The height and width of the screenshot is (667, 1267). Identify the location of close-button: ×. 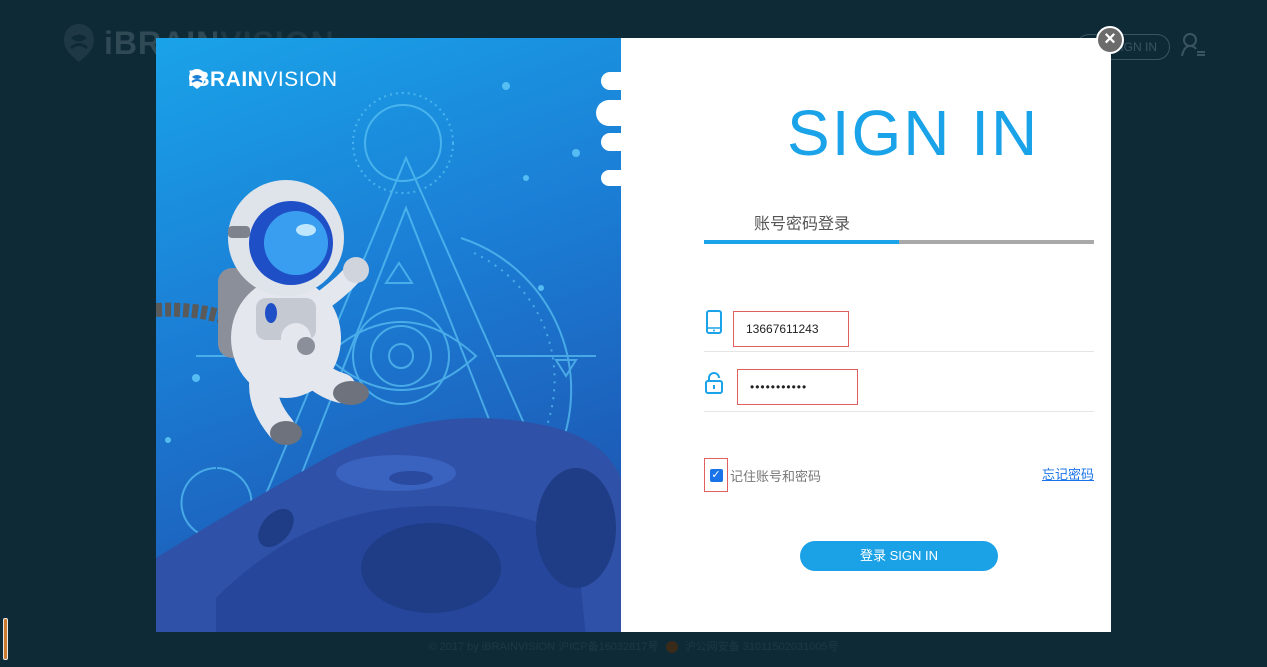
(1110, 40).